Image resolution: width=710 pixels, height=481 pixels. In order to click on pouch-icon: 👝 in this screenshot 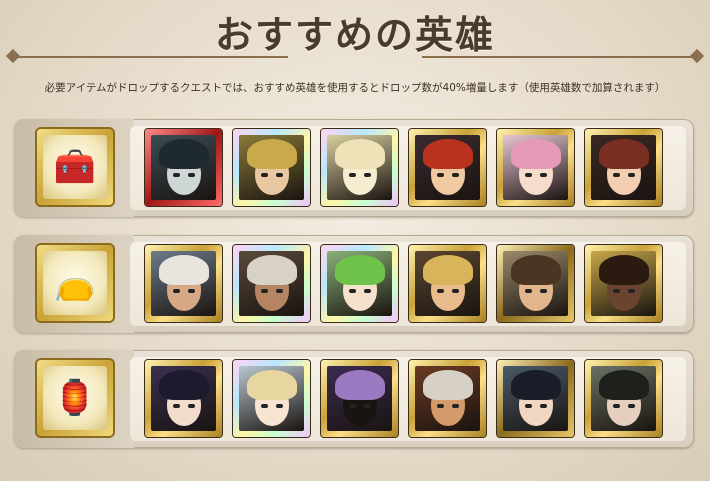, I will do `click(75, 283)`.